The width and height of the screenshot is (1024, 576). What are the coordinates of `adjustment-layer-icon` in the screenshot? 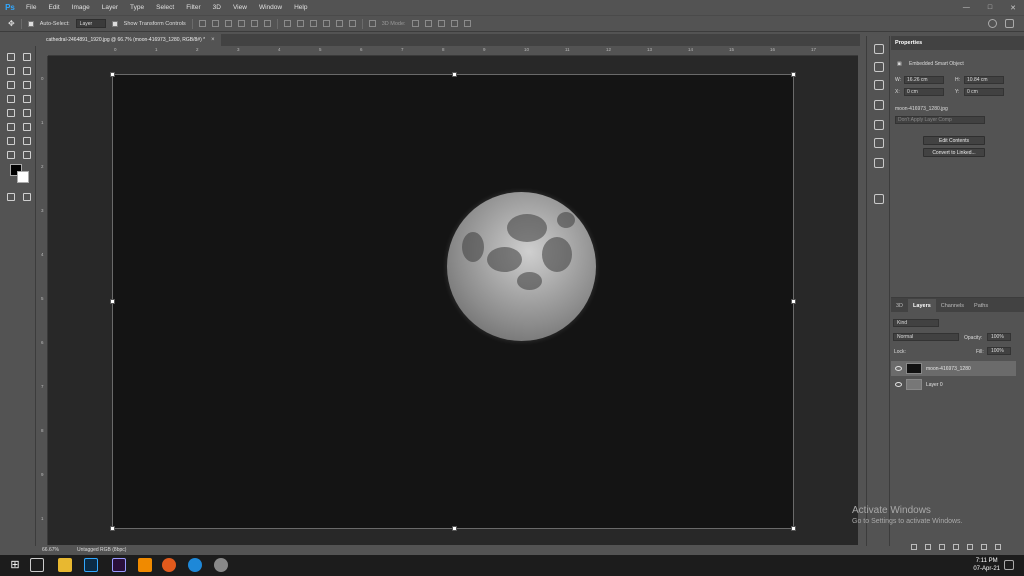 It's located at (956, 547).